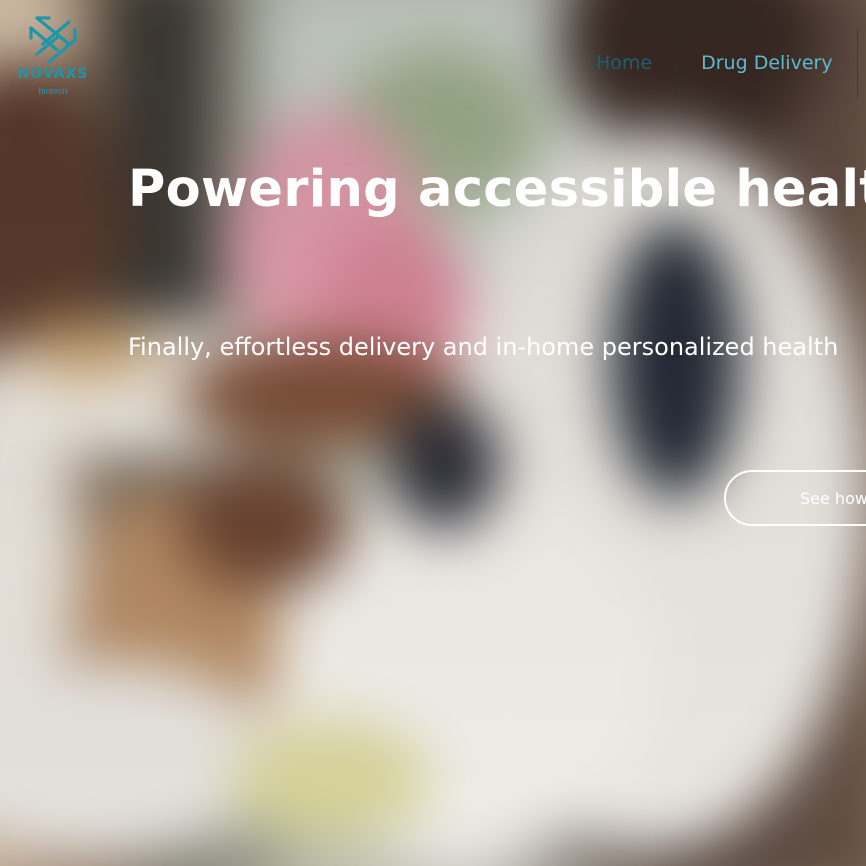 This screenshot has width=866, height=866. I want to click on nav-divider, so click(857, 63).